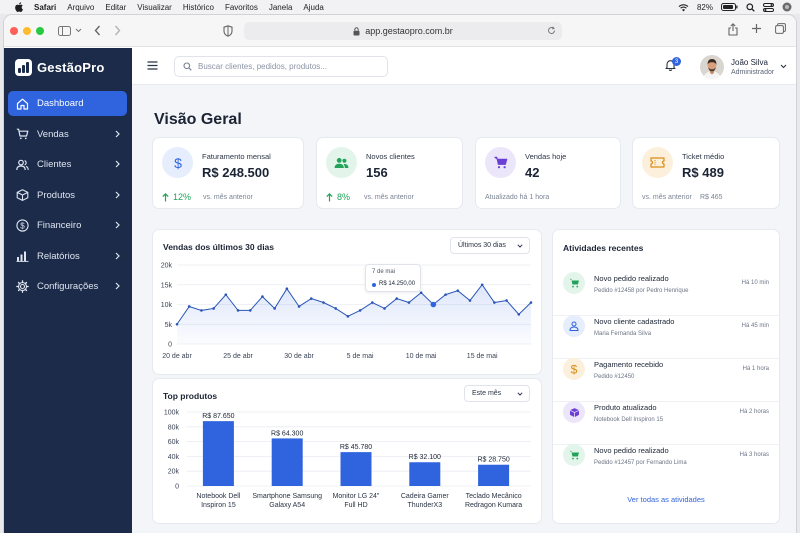 The image size is (800, 533). What do you see at coordinates (22, 286) in the screenshot?
I see `gear-icon` at bounding box center [22, 286].